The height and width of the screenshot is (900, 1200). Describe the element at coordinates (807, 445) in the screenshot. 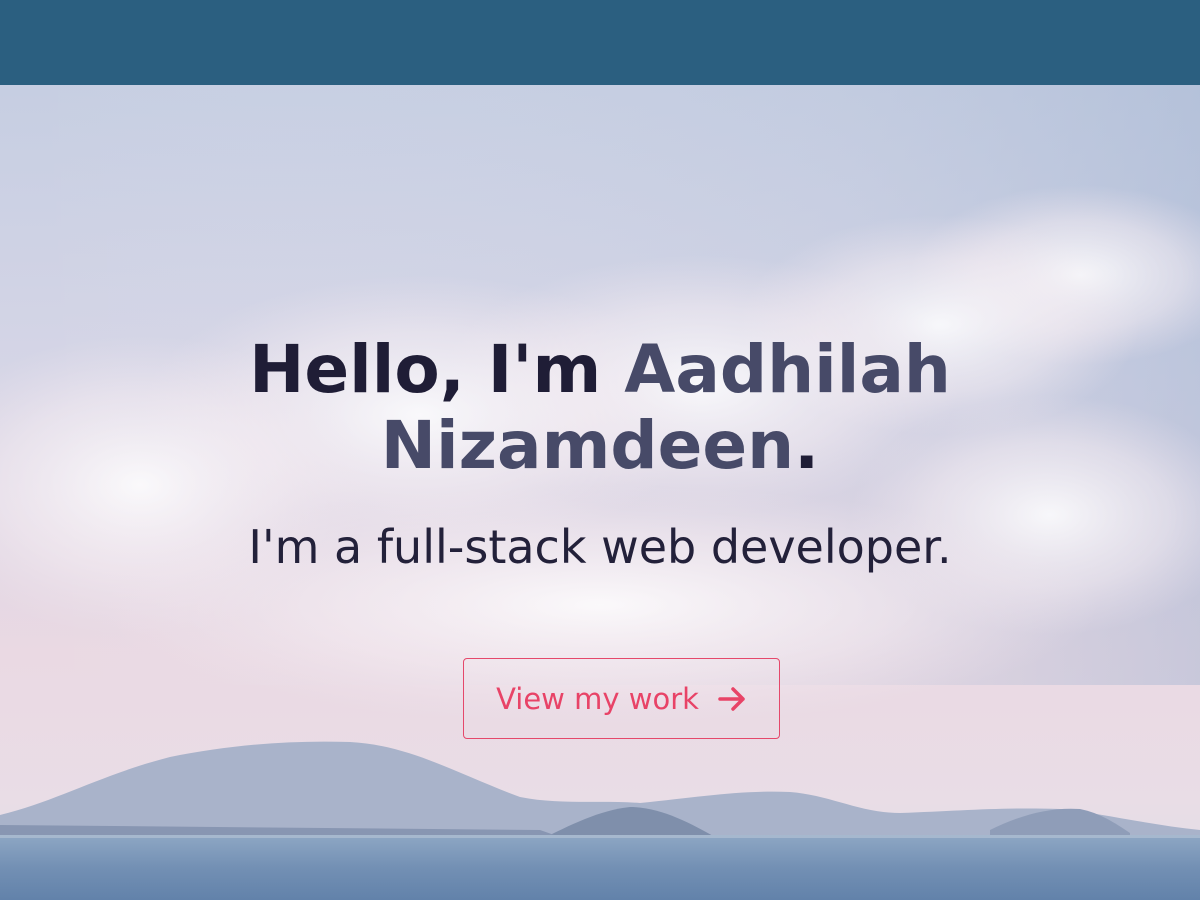

I see `headline-period: .` at that location.